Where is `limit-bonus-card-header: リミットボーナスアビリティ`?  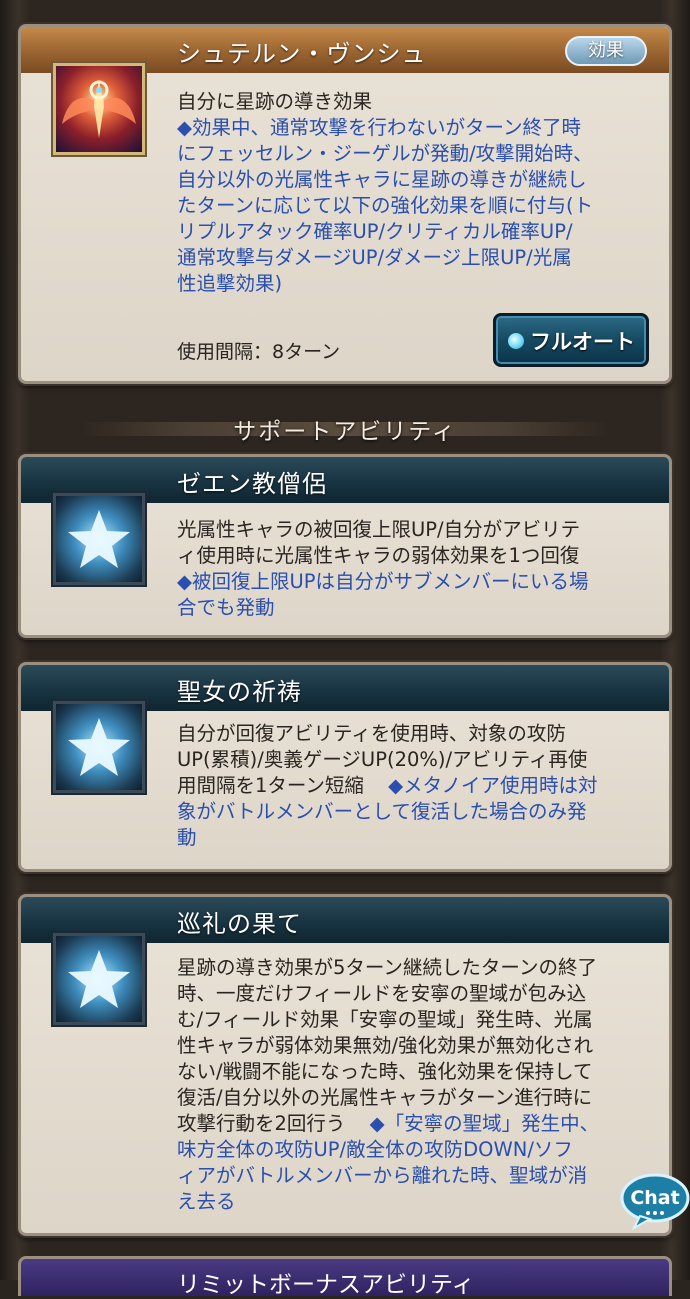 limit-bonus-card-header: リミットボーナスアビリティ is located at coordinates (345, 1277).